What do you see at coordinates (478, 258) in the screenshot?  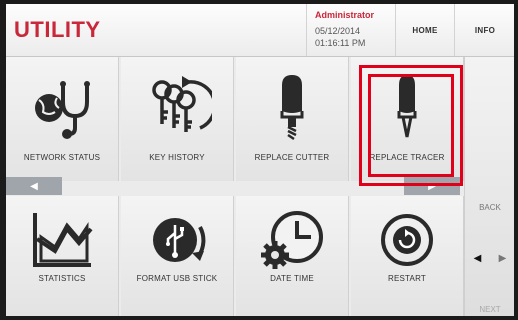 I see `side-prev-arrow: ◀` at bounding box center [478, 258].